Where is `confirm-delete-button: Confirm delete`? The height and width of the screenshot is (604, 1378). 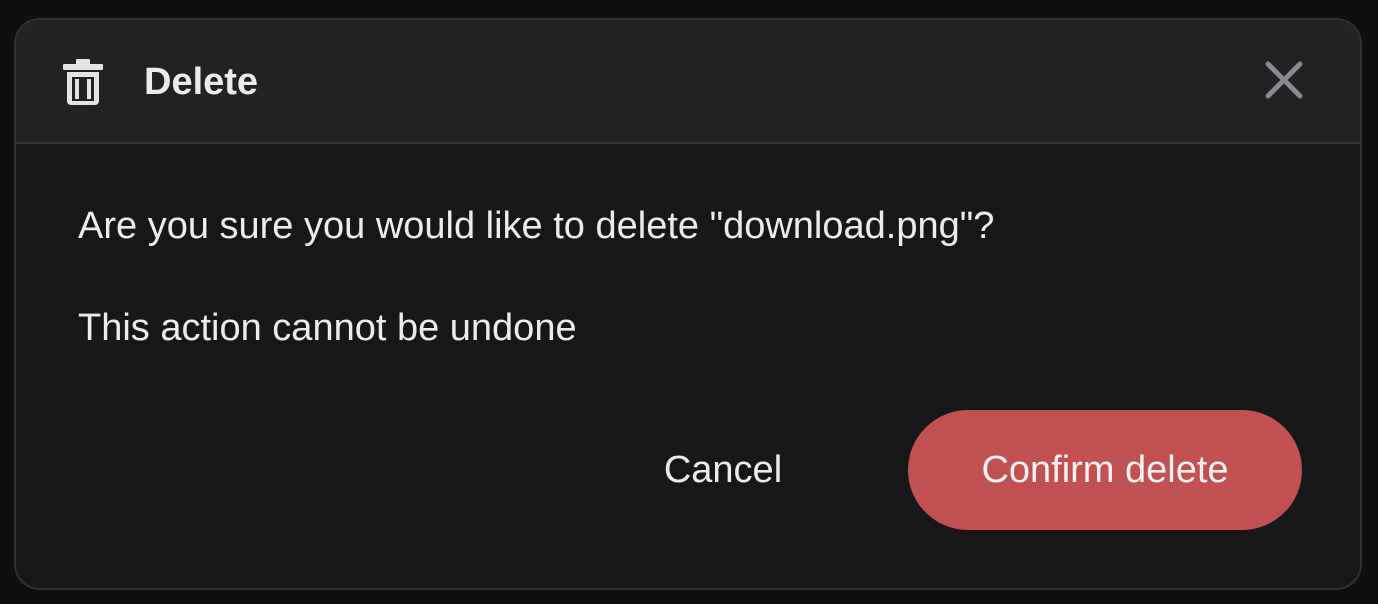 confirm-delete-button: Confirm delete is located at coordinates (1105, 470).